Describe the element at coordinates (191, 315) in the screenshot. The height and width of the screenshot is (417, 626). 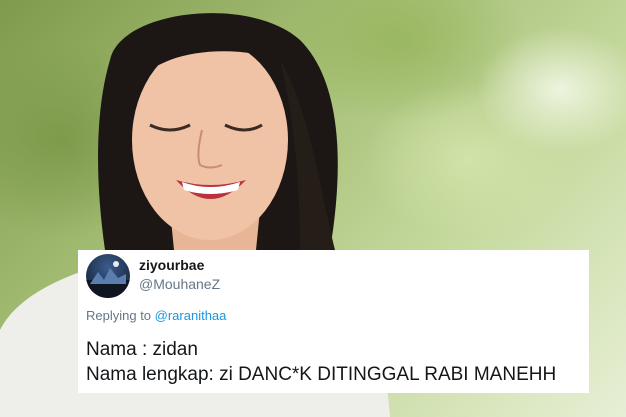
I see `reply-user-link: @raranithaa` at that location.